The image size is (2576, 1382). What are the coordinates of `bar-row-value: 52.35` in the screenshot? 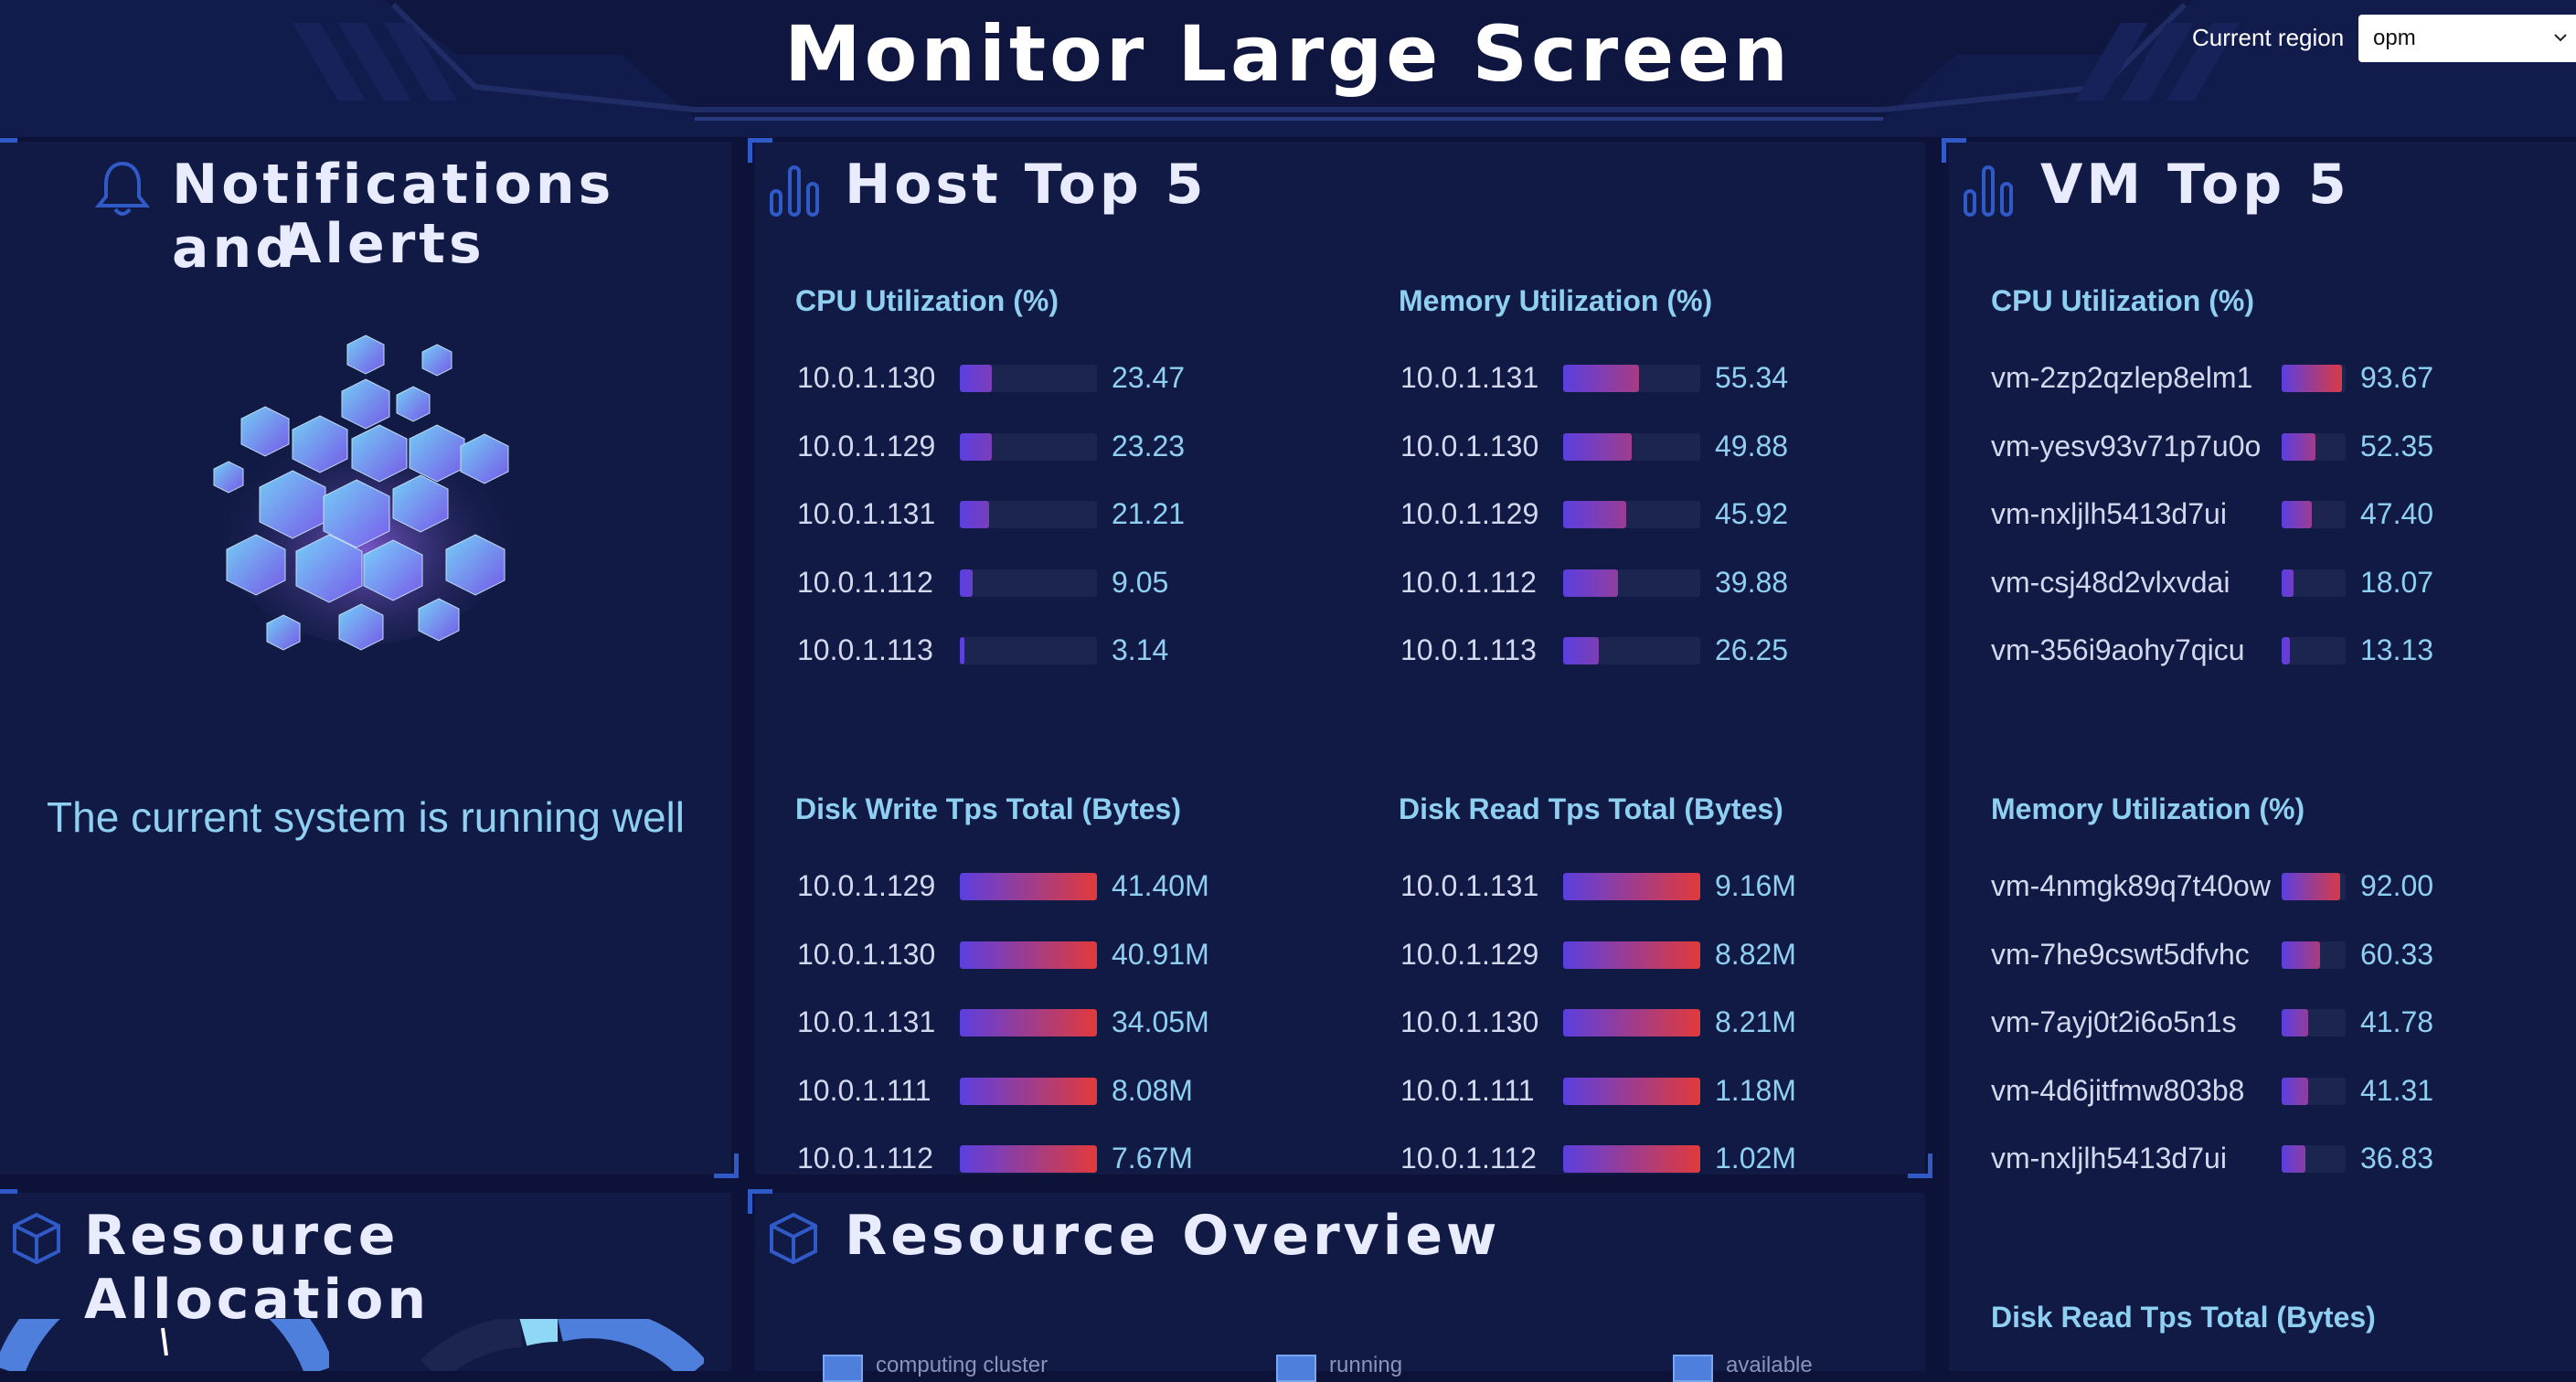 It's located at (2397, 445).